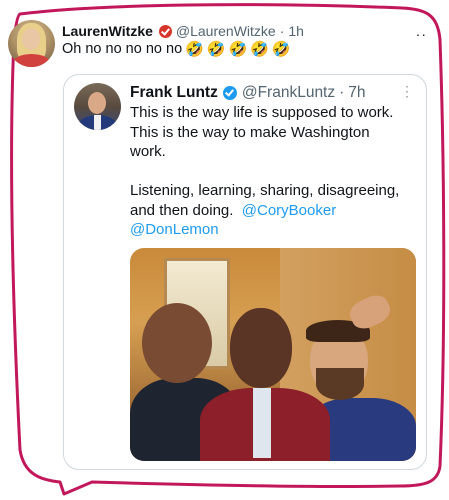  I want to click on mention-link: @CoryBooker, so click(289, 210).